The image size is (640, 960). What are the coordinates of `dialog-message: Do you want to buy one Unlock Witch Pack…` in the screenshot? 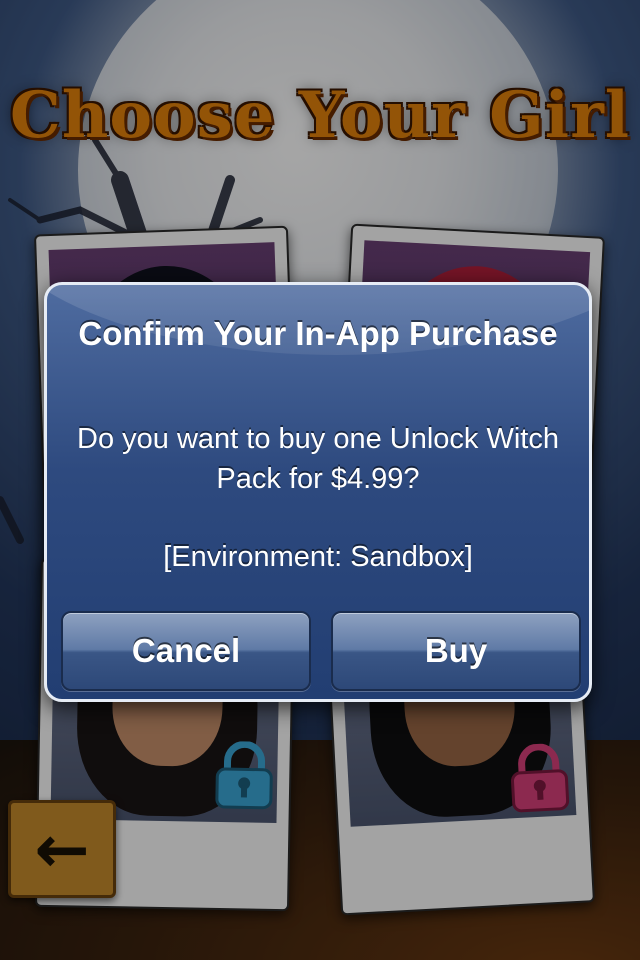 It's located at (318, 459).